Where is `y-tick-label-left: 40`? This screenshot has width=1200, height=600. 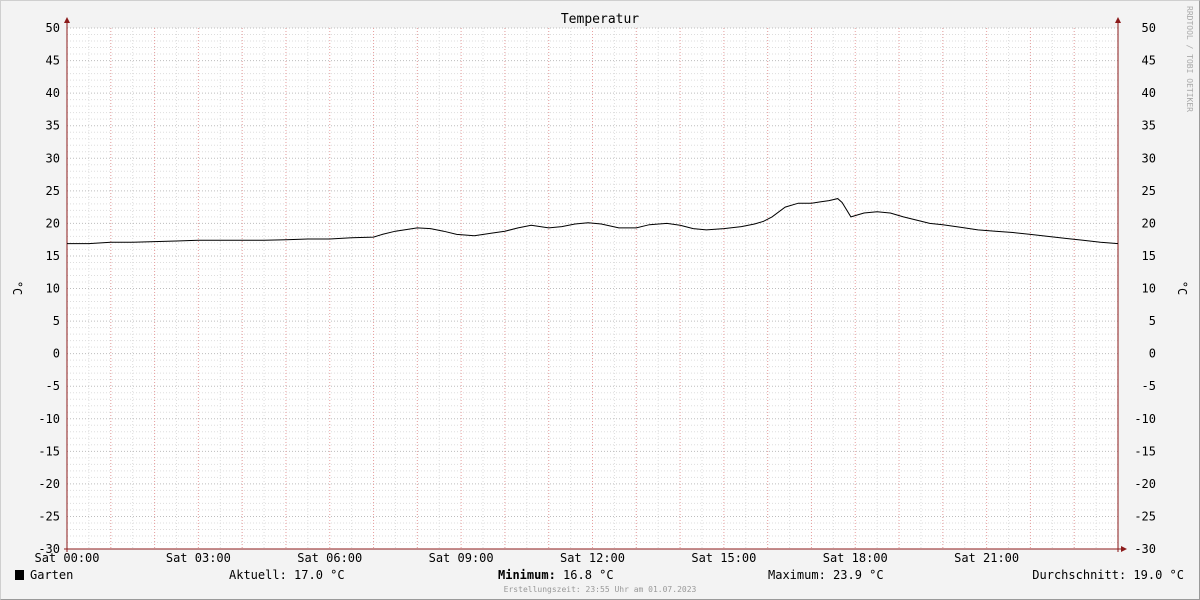
y-tick-label-left: 40 is located at coordinates (53, 93).